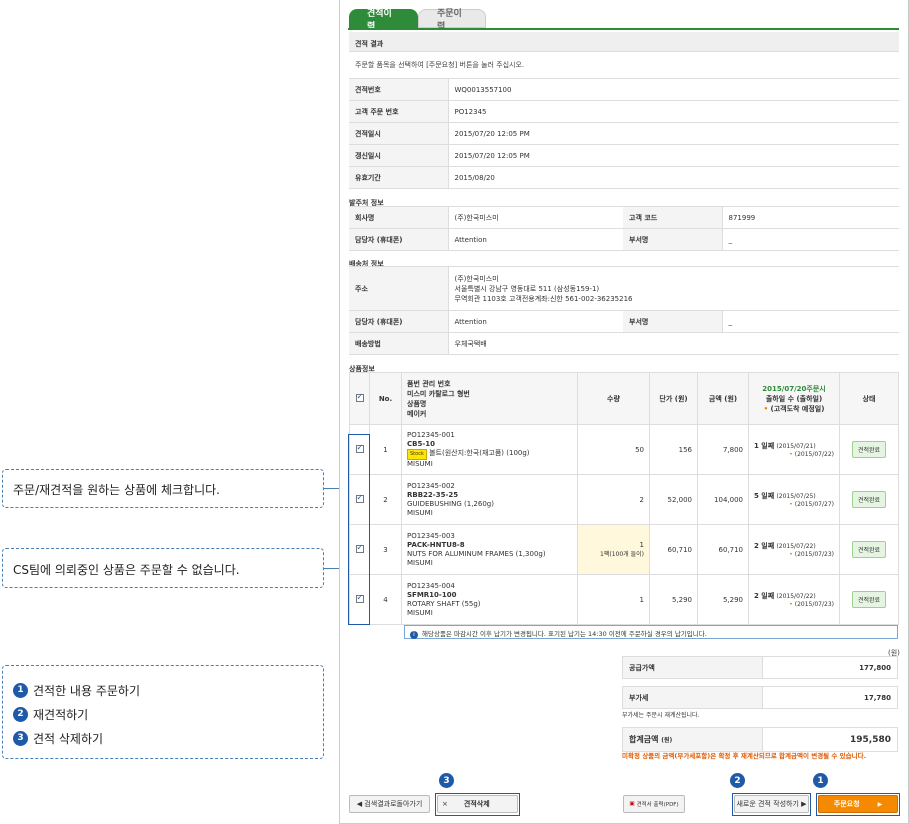 The width and height of the screenshot is (909, 824). Describe the element at coordinates (623, 29) in the screenshot. I see `tab-underline` at that location.